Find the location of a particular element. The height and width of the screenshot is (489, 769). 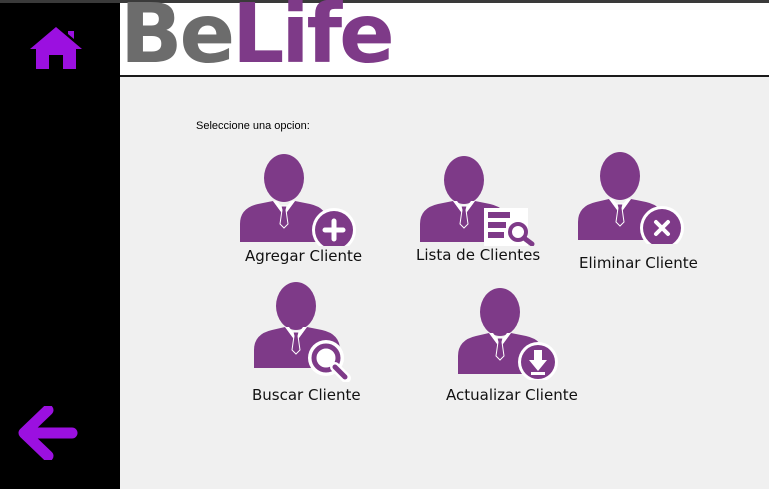

add-client-label: Agregar Cliente is located at coordinates (304, 256).